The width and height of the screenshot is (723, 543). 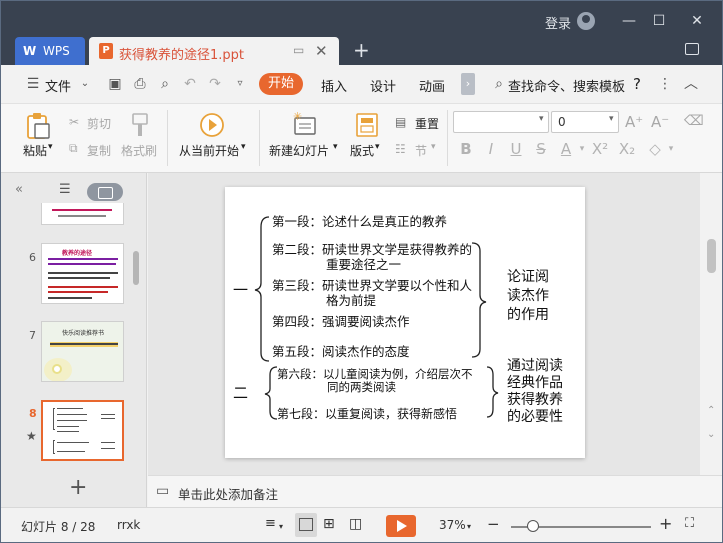 What do you see at coordinates (335, 147) in the screenshot?
I see `new-slide-chevron-icon: ▾` at bounding box center [335, 147].